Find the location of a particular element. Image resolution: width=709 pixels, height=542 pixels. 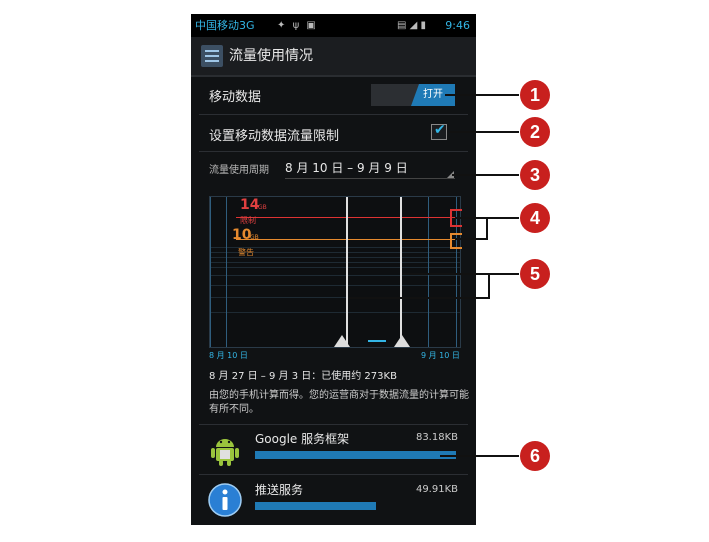

app-size: 49.91KB is located at coordinates (436, 489).